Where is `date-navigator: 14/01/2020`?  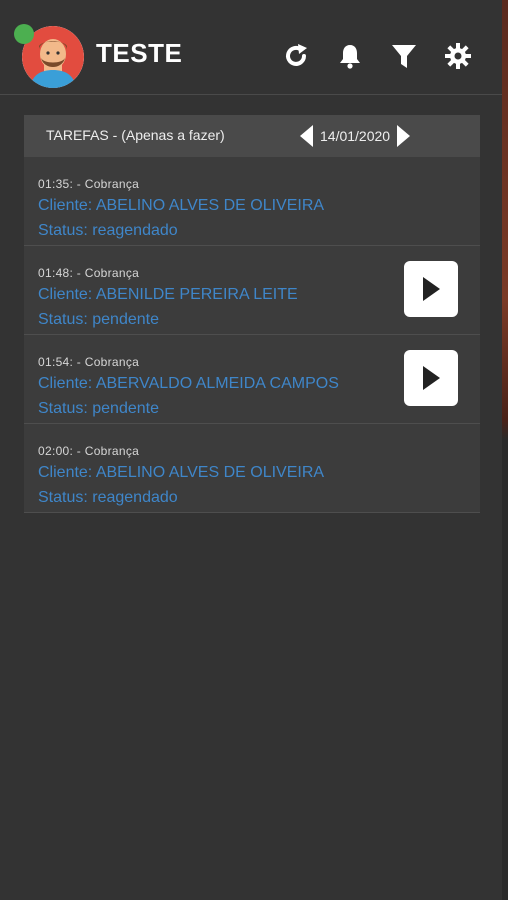 date-navigator: 14/01/2020 is located at coordinates (355, 136).